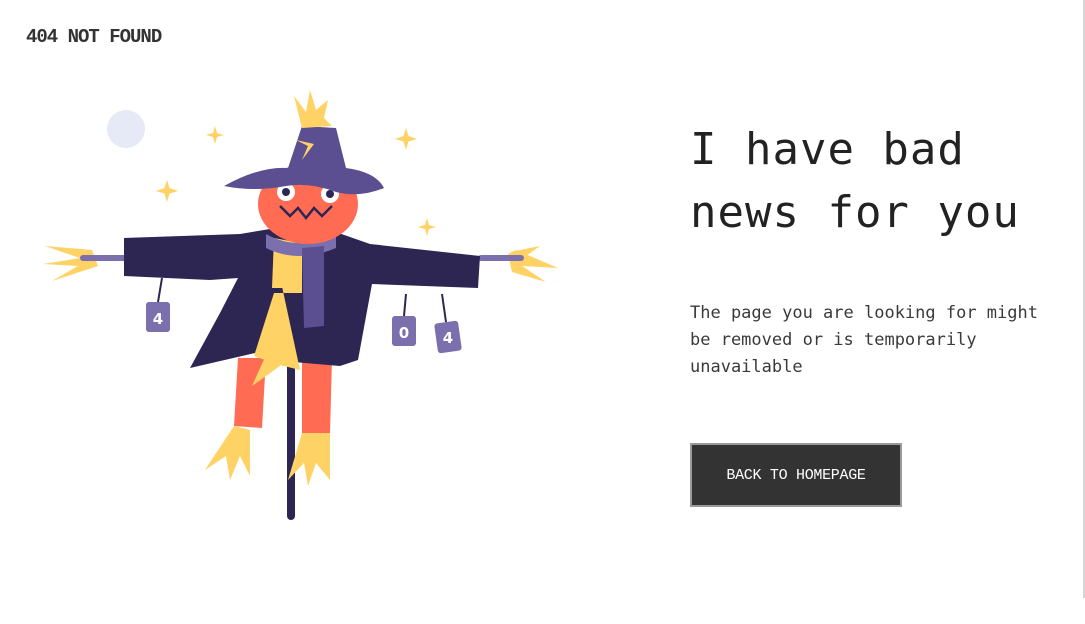 The image size is (1085, 624). What do you see at coordinates (404, 319) in the screenshot?
I see `can-middle: 0` at bounding box center [404, 319].